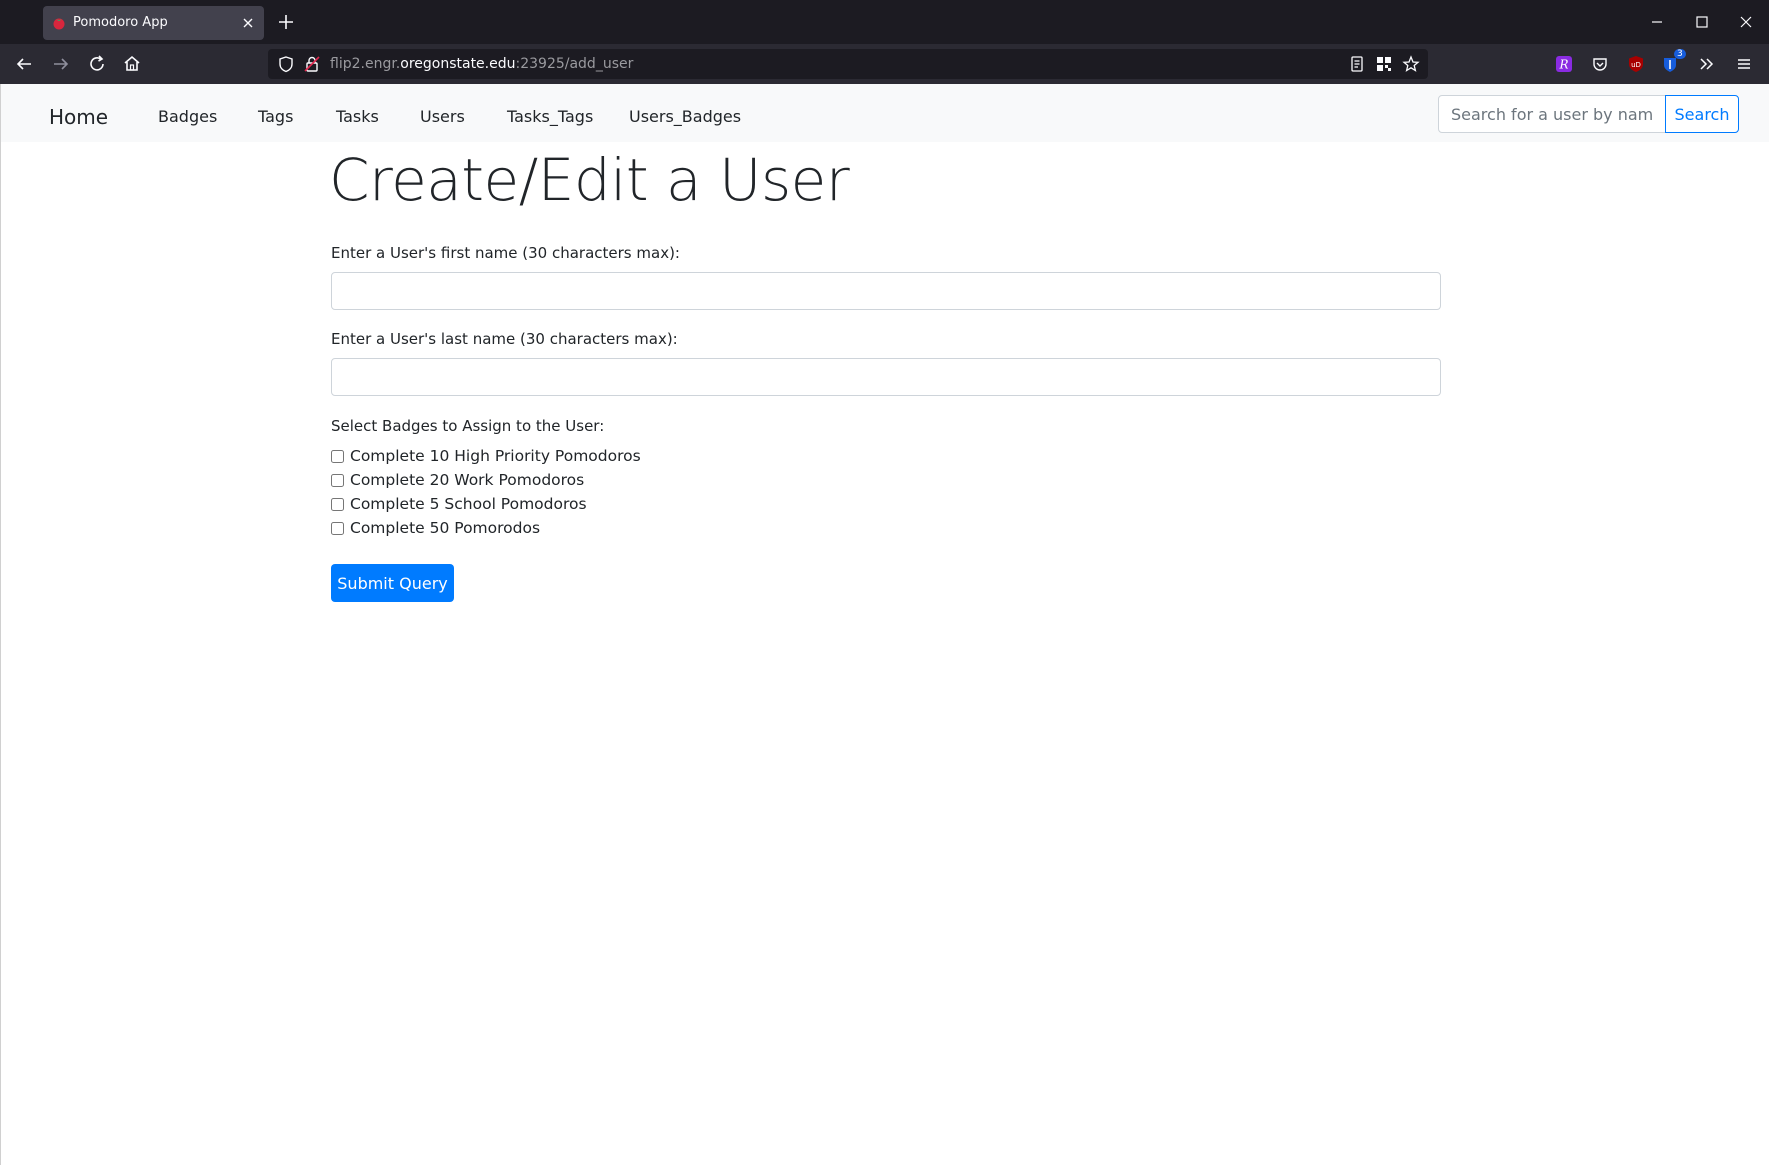  What do you see at coordinates (884, 22) in the screenshot?
I see `browser-tab-strip: Pomodoro App` at bounding box center [884, 22].